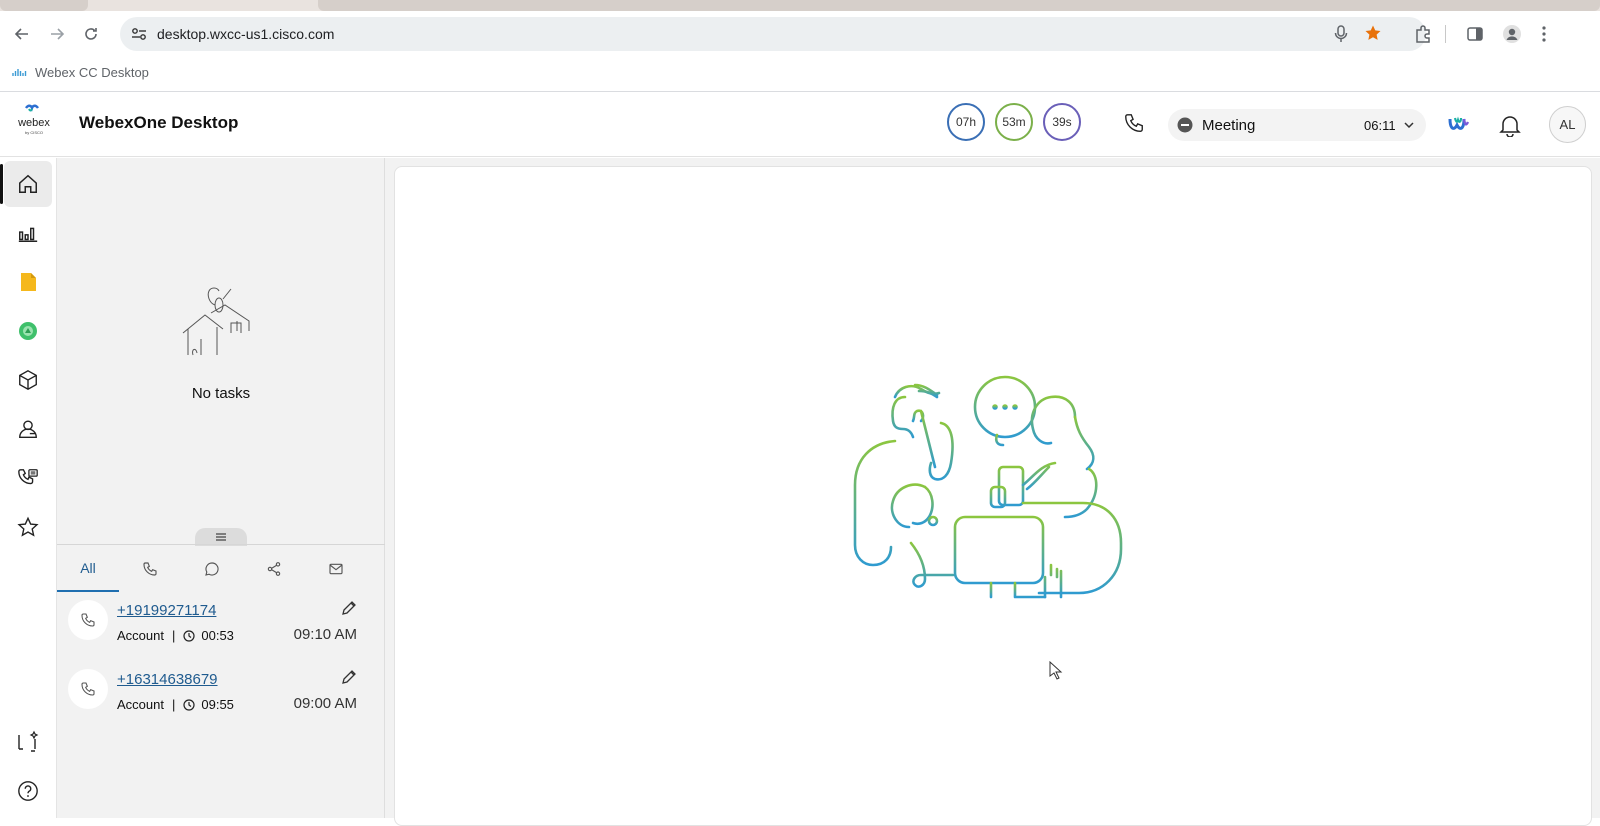  Describe the element at coordinates (1373, 33) in the screenshot. I see `bookmark-star-icon` at that location.